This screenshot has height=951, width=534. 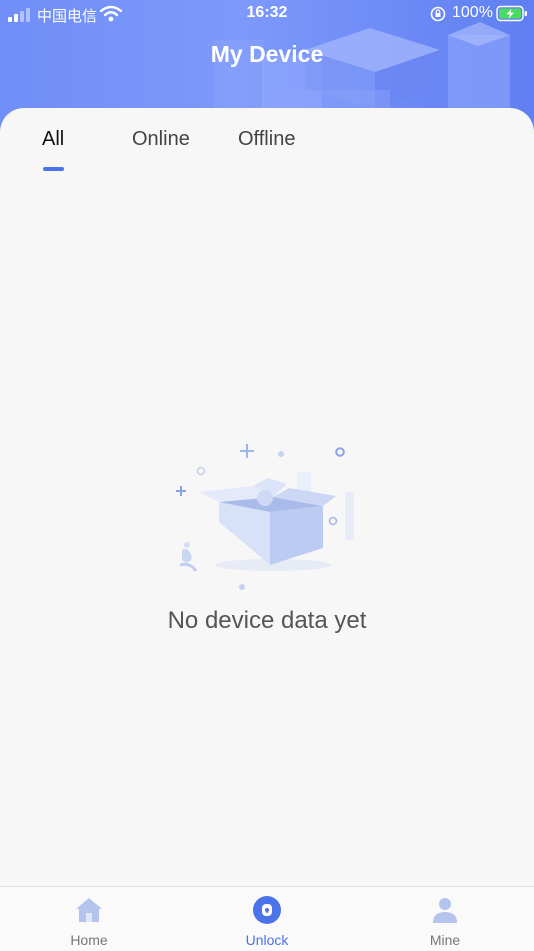 I want to click on empty-box-illustration, so click(x=265, y=517).